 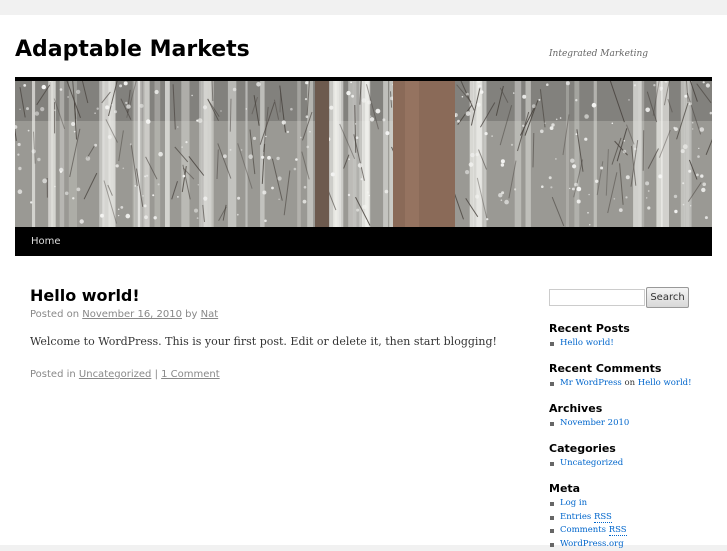 I want to click on entries-rss-link: Entries RSS, so click(x=586, y=517).